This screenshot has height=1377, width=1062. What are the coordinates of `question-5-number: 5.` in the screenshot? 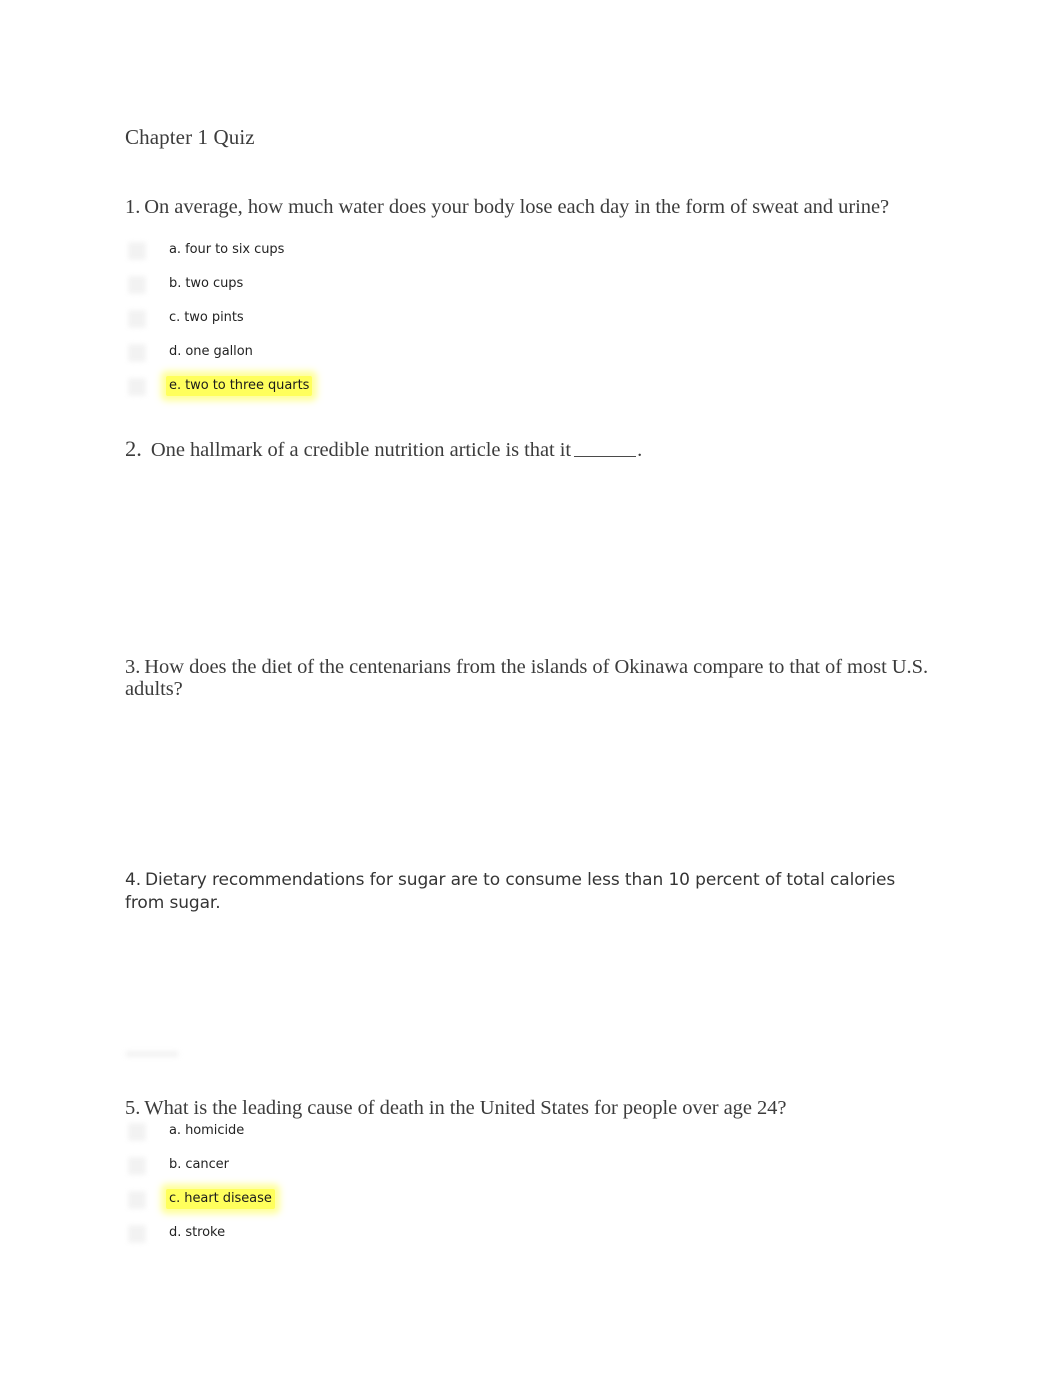 It's located at (133, 1108).